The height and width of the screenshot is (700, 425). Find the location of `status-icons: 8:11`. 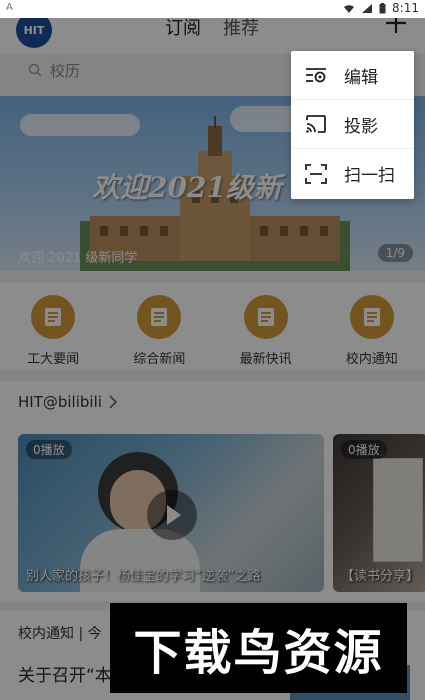

status-icons: 8:11 is located at coordinates (381, 8).